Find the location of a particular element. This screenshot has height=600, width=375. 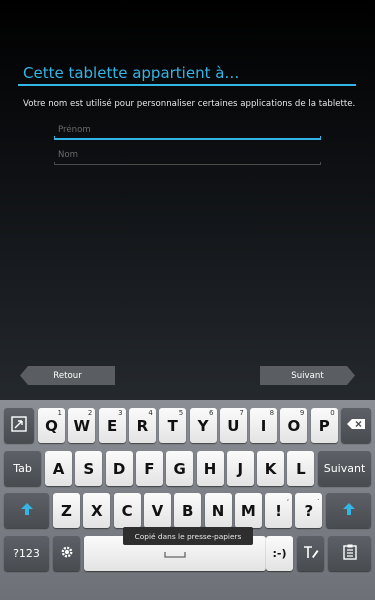

key-label: H is located at coordinates (210, 468).